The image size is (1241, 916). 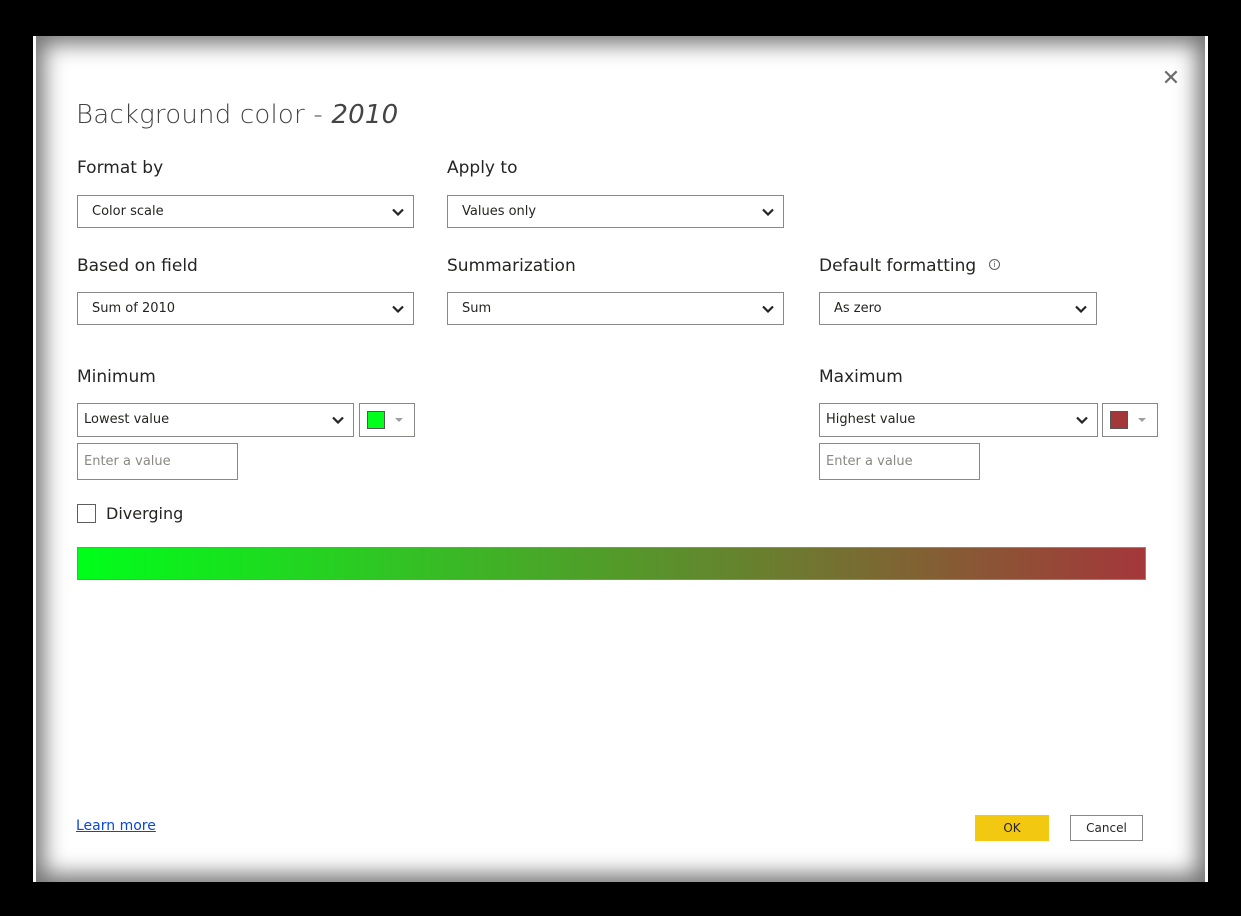 I want to click on learn-more-link: Learn more, so click(x=116, y=826).